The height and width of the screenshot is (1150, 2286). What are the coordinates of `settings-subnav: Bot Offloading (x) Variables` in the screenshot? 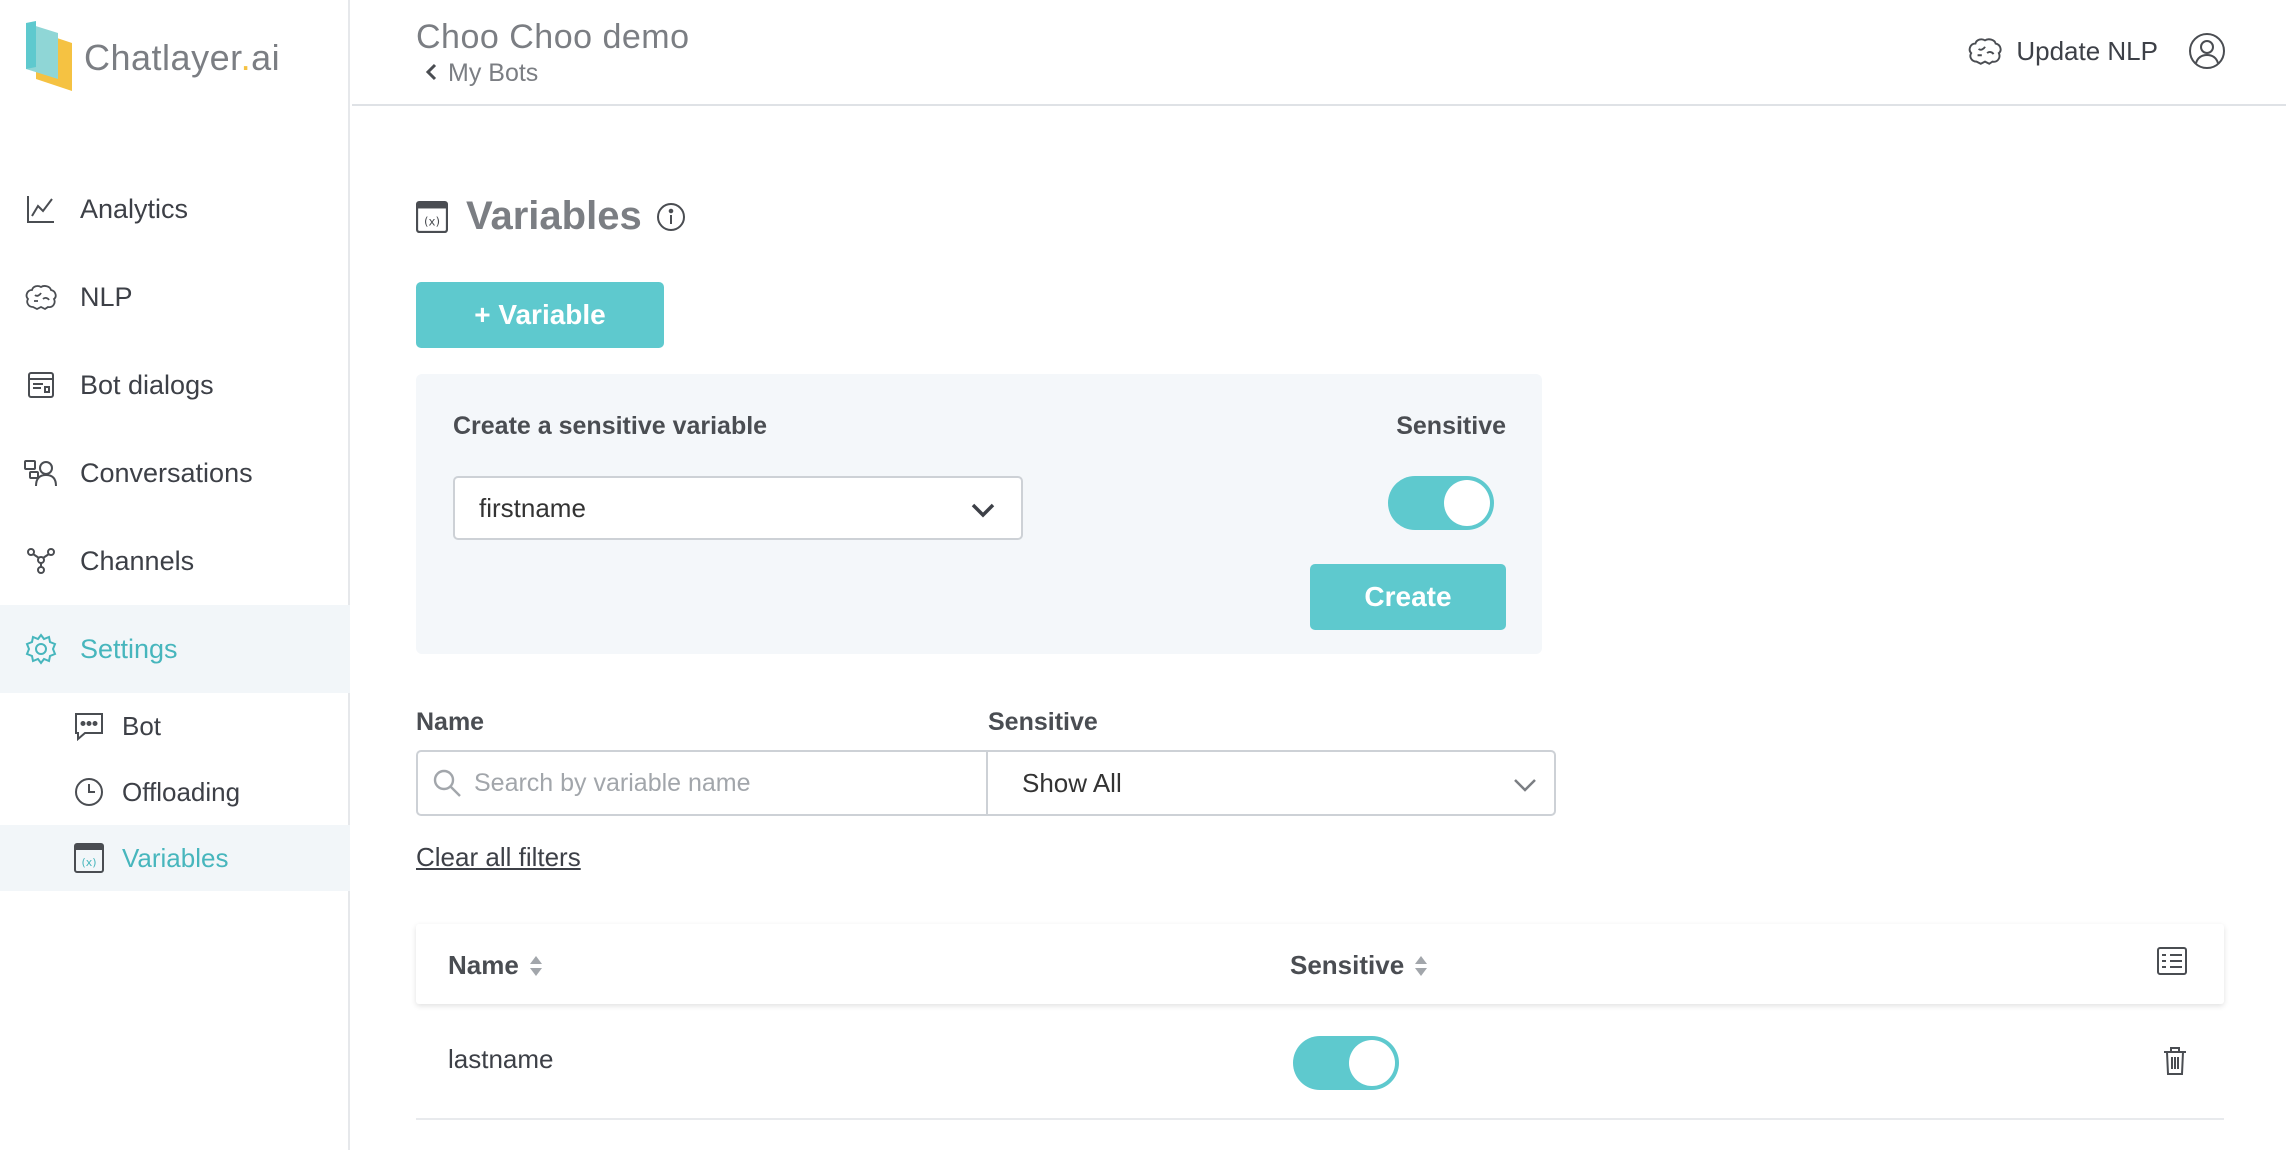 It's located at (175, 792).